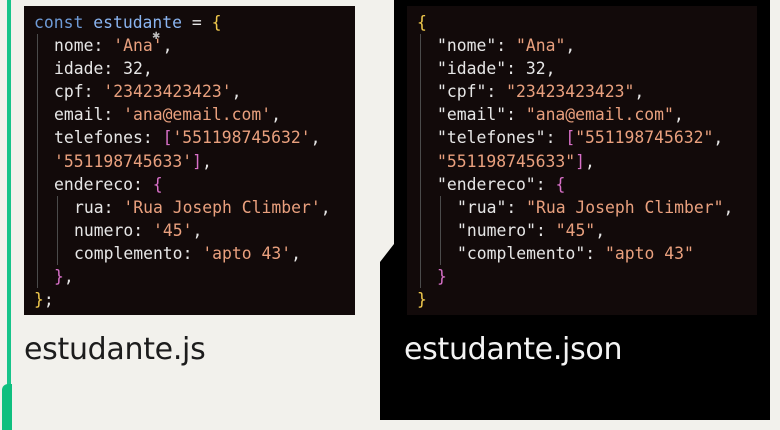 Image resolution: width=780 pixels, height=430 pixels. What do you see at coordinates (48, 300) in the screenshot?
I see `semicolon: ;` at bounding box center [48, 300].